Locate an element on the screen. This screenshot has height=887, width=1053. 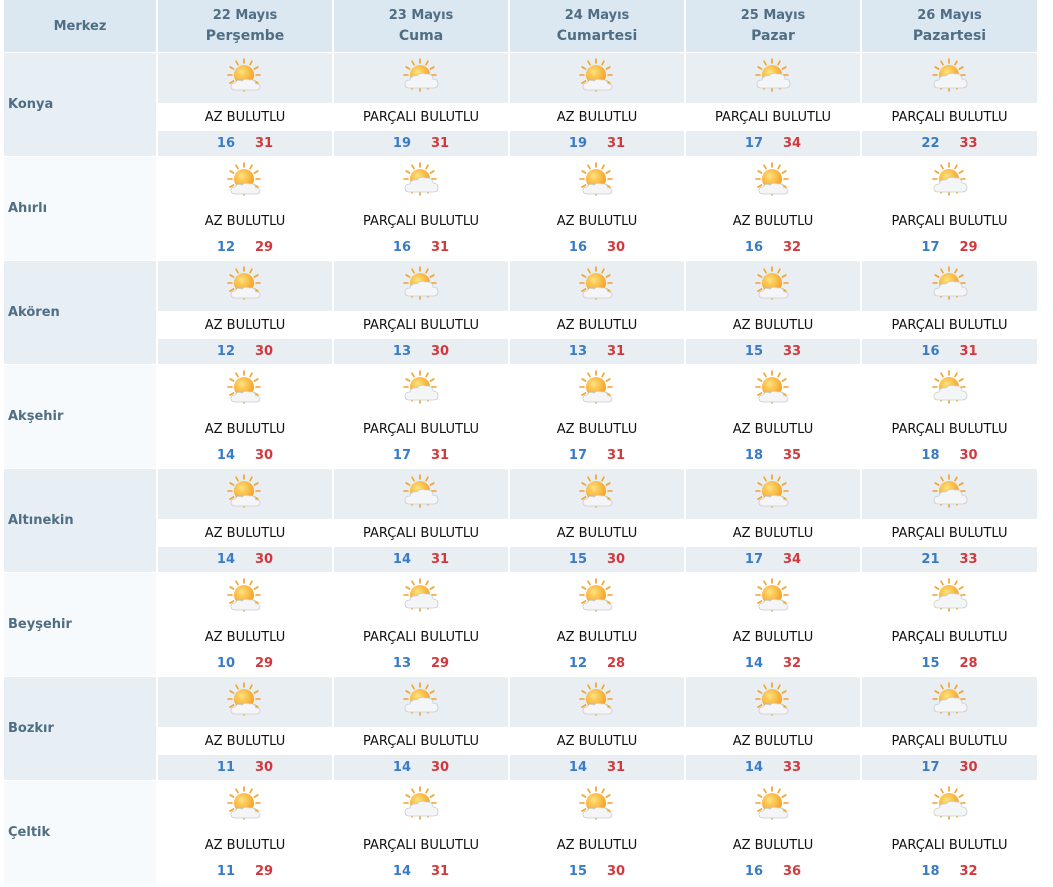
header-day-2: 23 Mayıs Cuma is located at coordinates (421, 26).